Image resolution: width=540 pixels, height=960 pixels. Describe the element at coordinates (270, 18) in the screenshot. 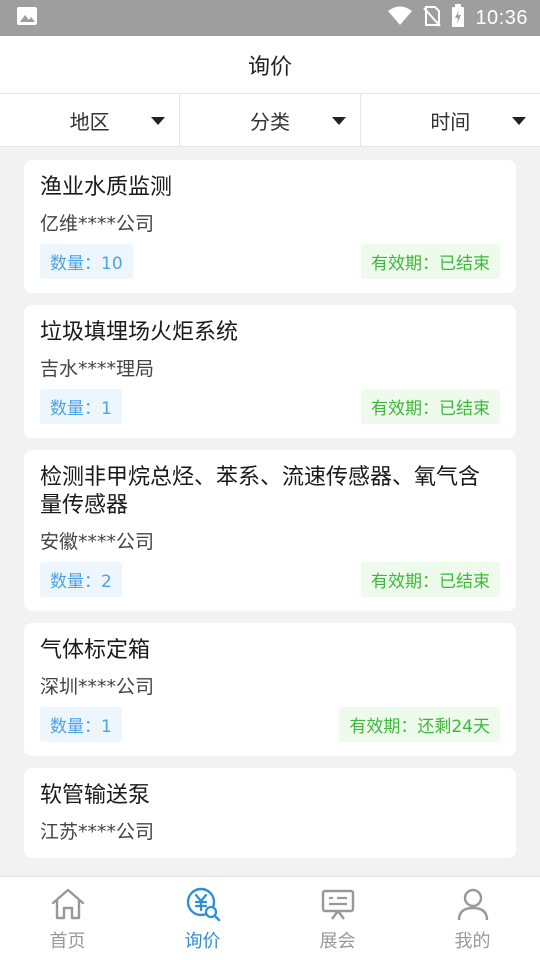

I see `status-bar: 10:36` at that location.